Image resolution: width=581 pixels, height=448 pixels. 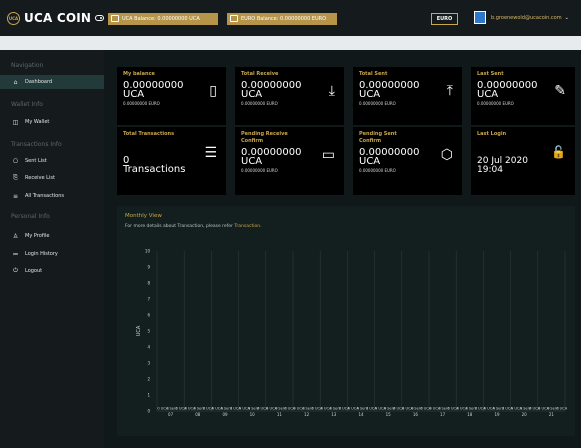 I want to click on y-tick-label: 6, so click(x=148, y=315).